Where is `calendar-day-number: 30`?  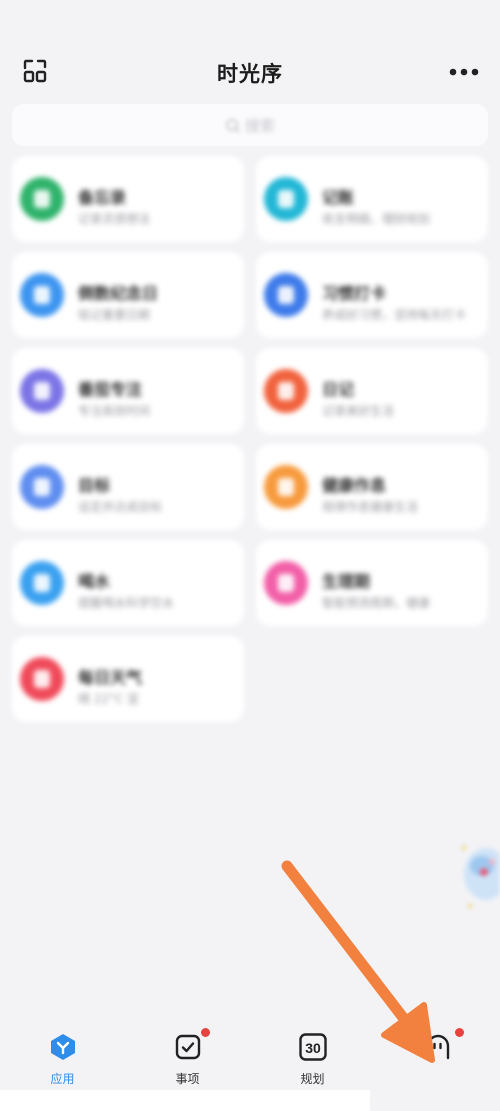
calendar-day-number: 30 is located at coordinates (313, 1048).